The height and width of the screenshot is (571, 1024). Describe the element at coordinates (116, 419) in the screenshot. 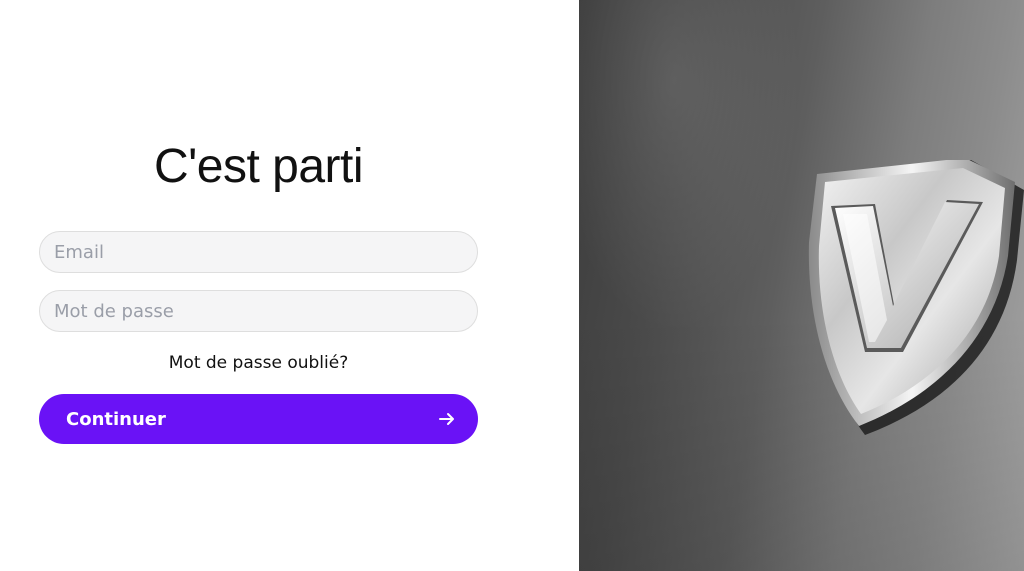

I see `continue-button-label: Continuer` at that location.